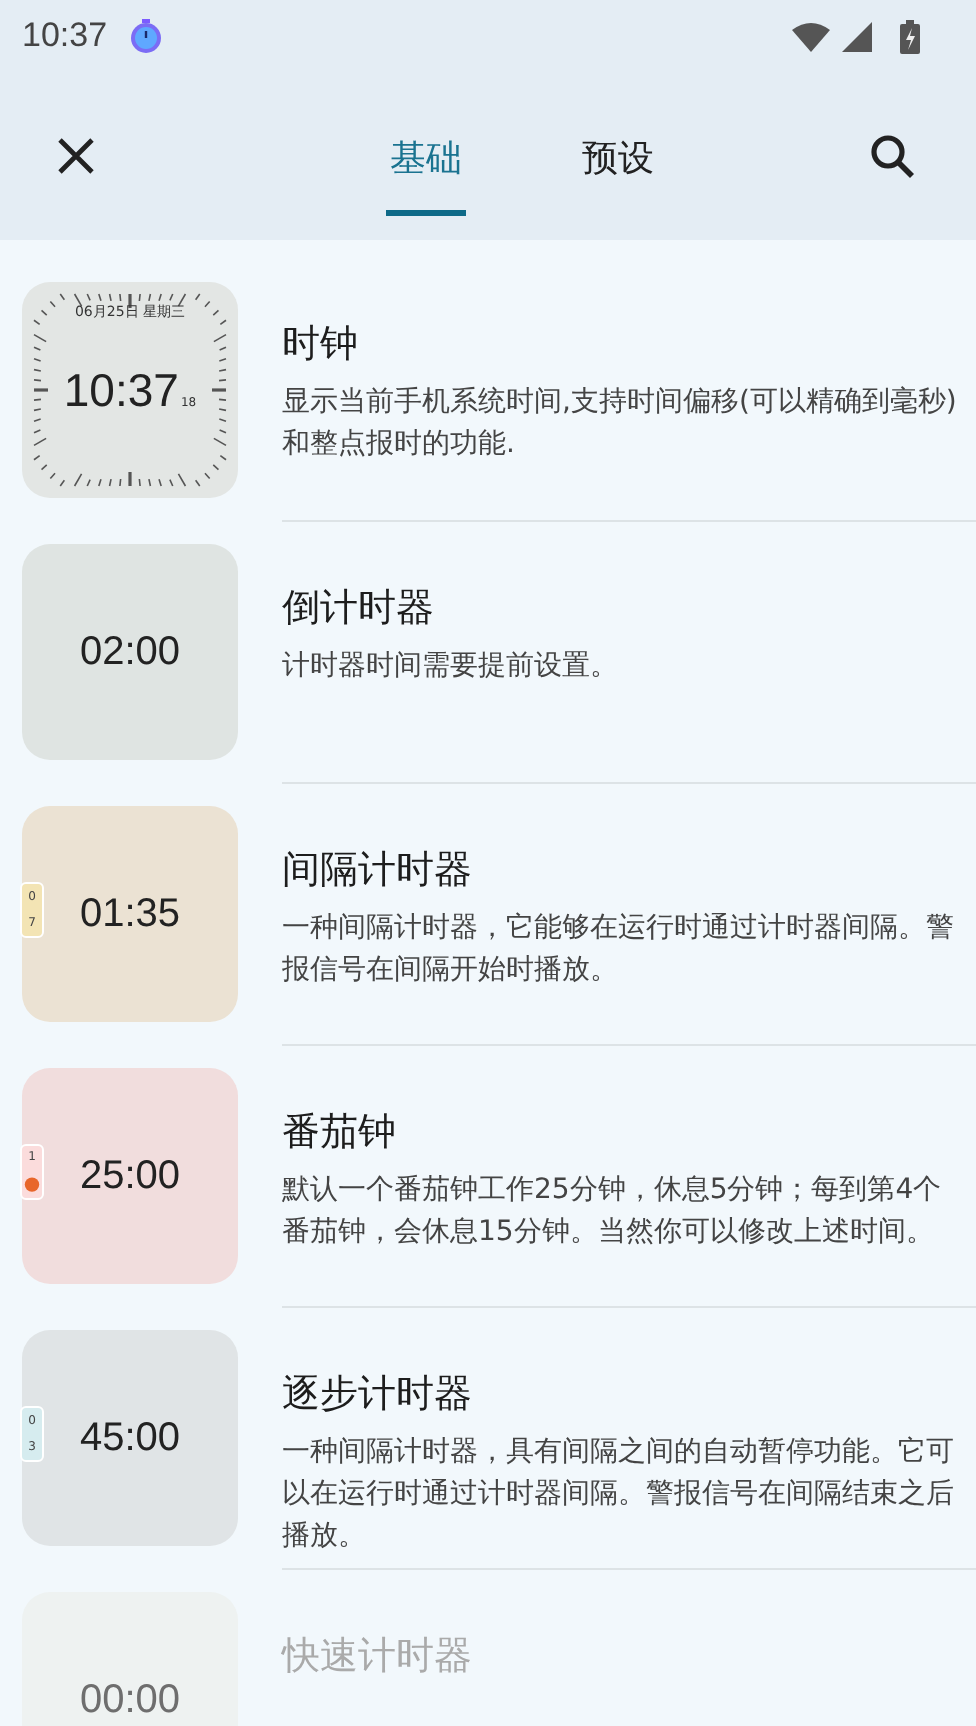 The width and height of the screenshot is (976, 1726). I want to click on timer-title: 快速计时器, so click(378, 1657).